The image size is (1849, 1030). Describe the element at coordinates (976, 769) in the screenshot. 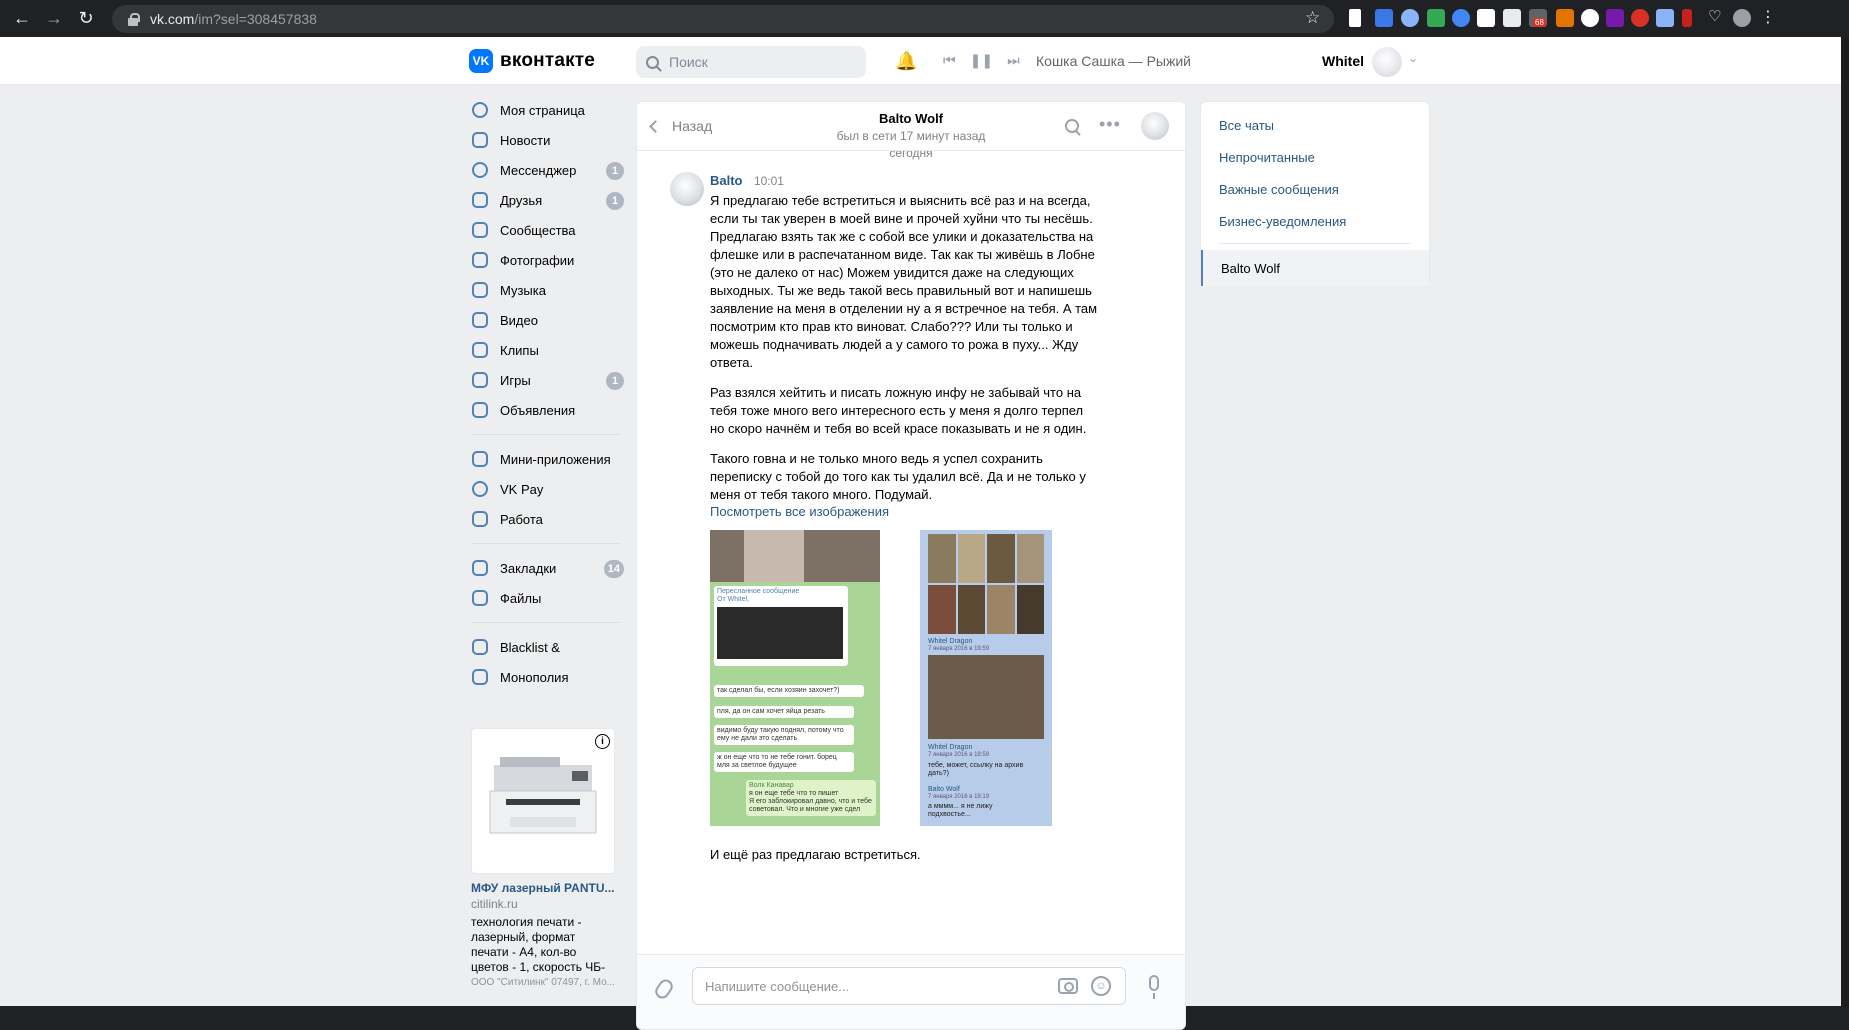

I see `screenshot-text: тебе, может, ссылку на архив дать?)` at that location.